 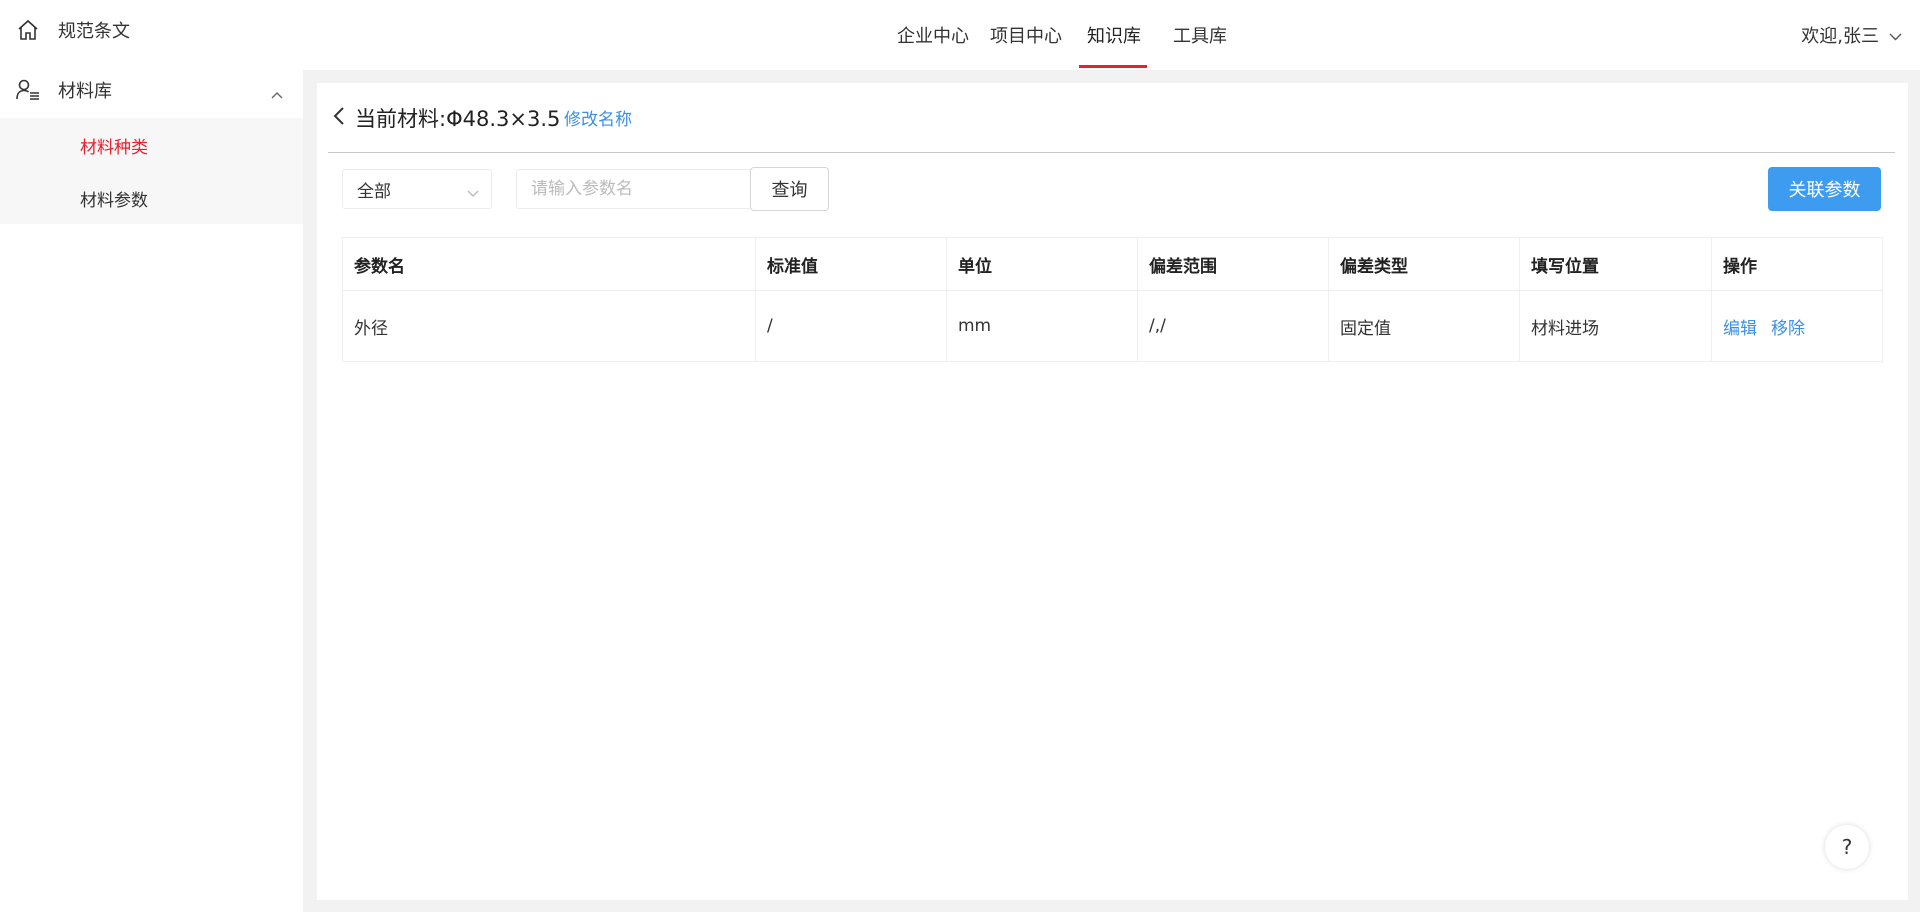 I want to click on cell-actions: 编辑 移除, so click(x=1797, y=326).